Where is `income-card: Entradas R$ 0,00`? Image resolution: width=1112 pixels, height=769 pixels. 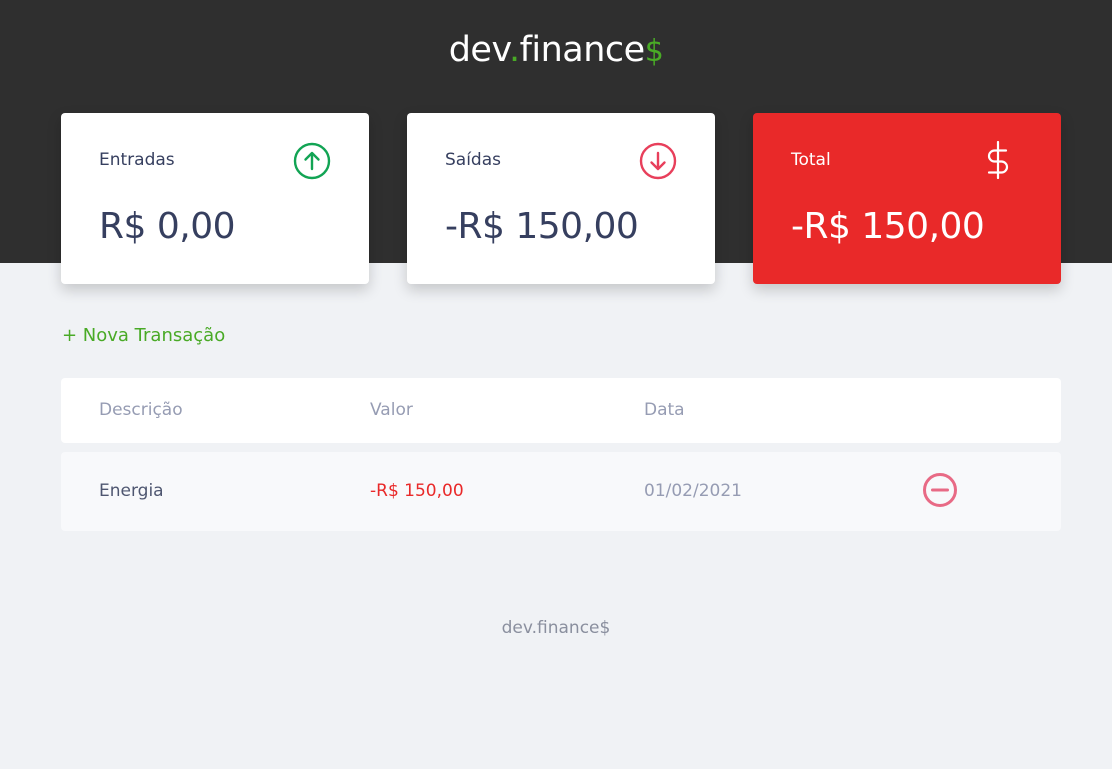
income-card: Entradas R$ 0,00 is located at coordinates (215, 198).